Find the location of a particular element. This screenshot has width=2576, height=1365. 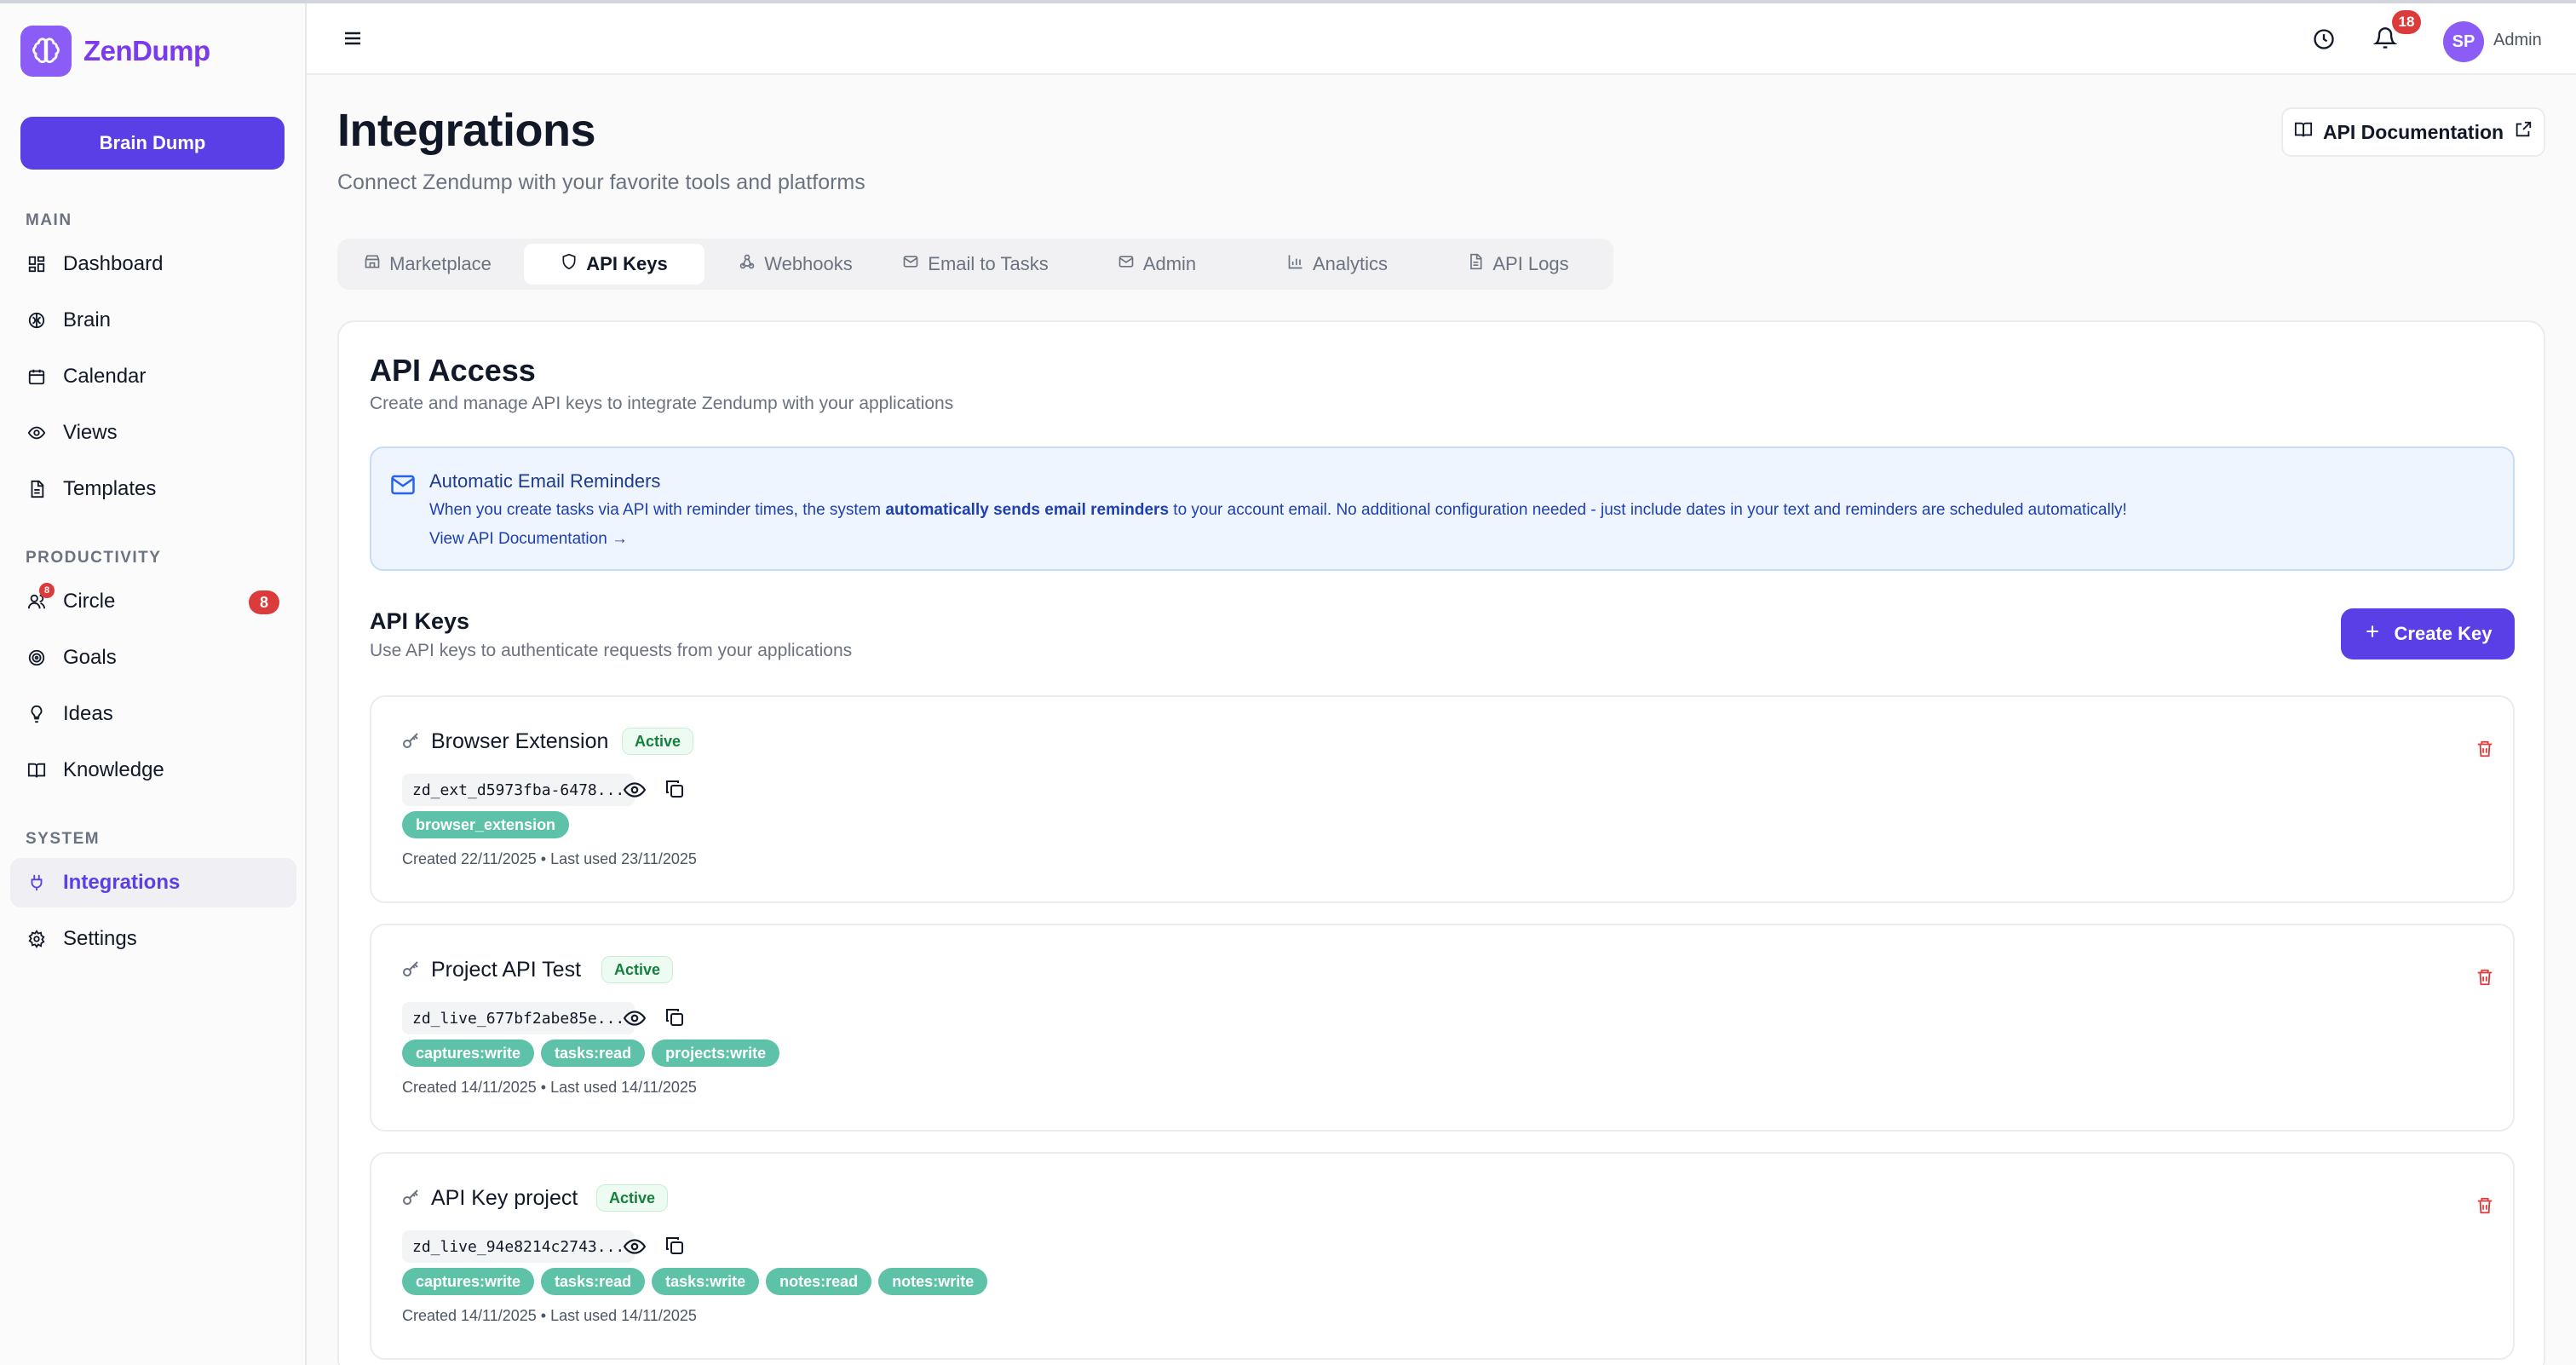

app-logo: ZenDump is located at coordinates (115, 51).